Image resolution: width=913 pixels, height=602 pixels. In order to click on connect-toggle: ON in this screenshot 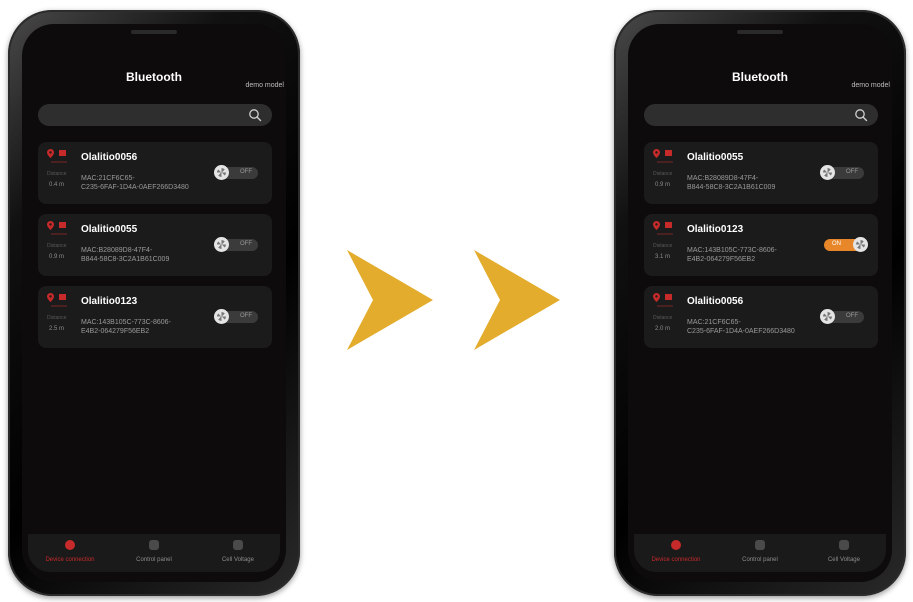, I will do `click(846, 244)`.